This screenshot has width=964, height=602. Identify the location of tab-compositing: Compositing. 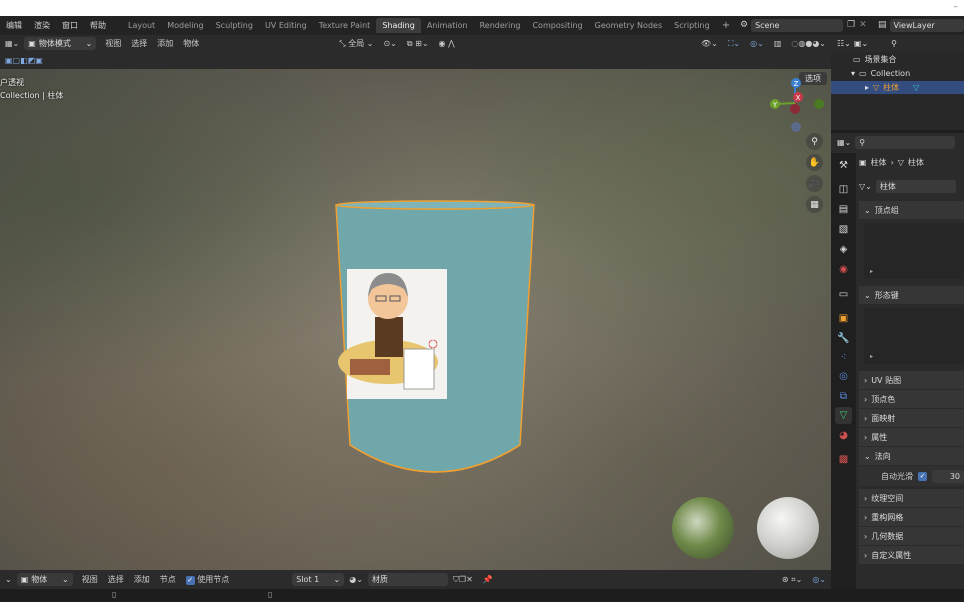
(557, 25).